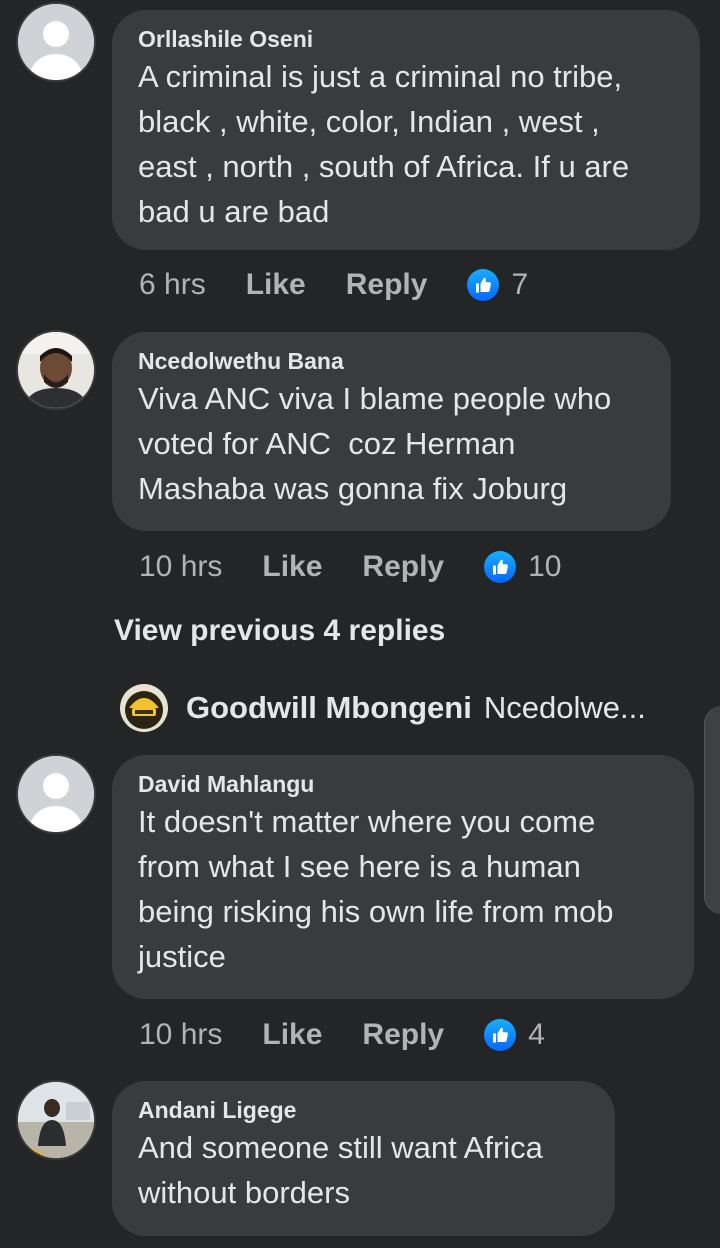 The width and height of the screenshot is (720, 1248). Describe the element at coordinates (523, 567) in the screenshot. I see `reaction-summary: 10` at that location.